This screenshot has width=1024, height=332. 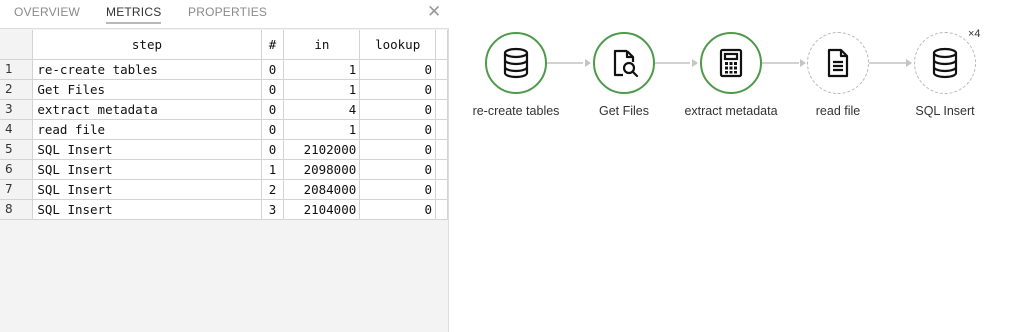 What do you see at coordinates (47, 12) in the screenshot?
I see `tab-overview: OVERVIEW` at bounding box center [47, 12].